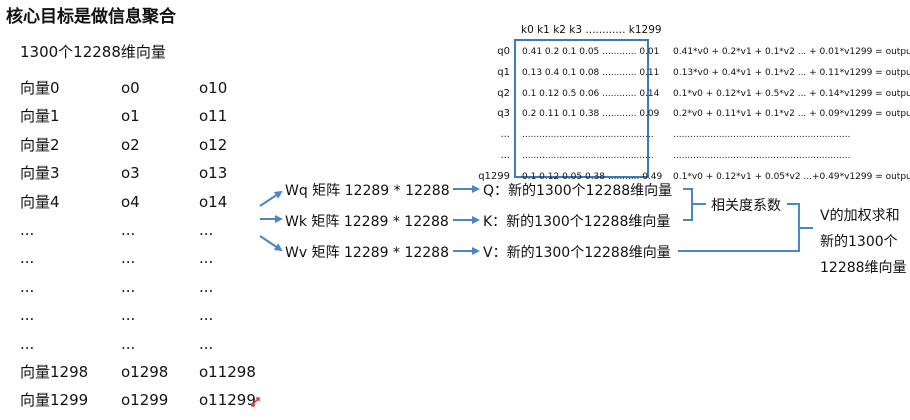 The height and width of the screenshot is (420, 910). I want to click on qk-bracket, so click(694, 204).